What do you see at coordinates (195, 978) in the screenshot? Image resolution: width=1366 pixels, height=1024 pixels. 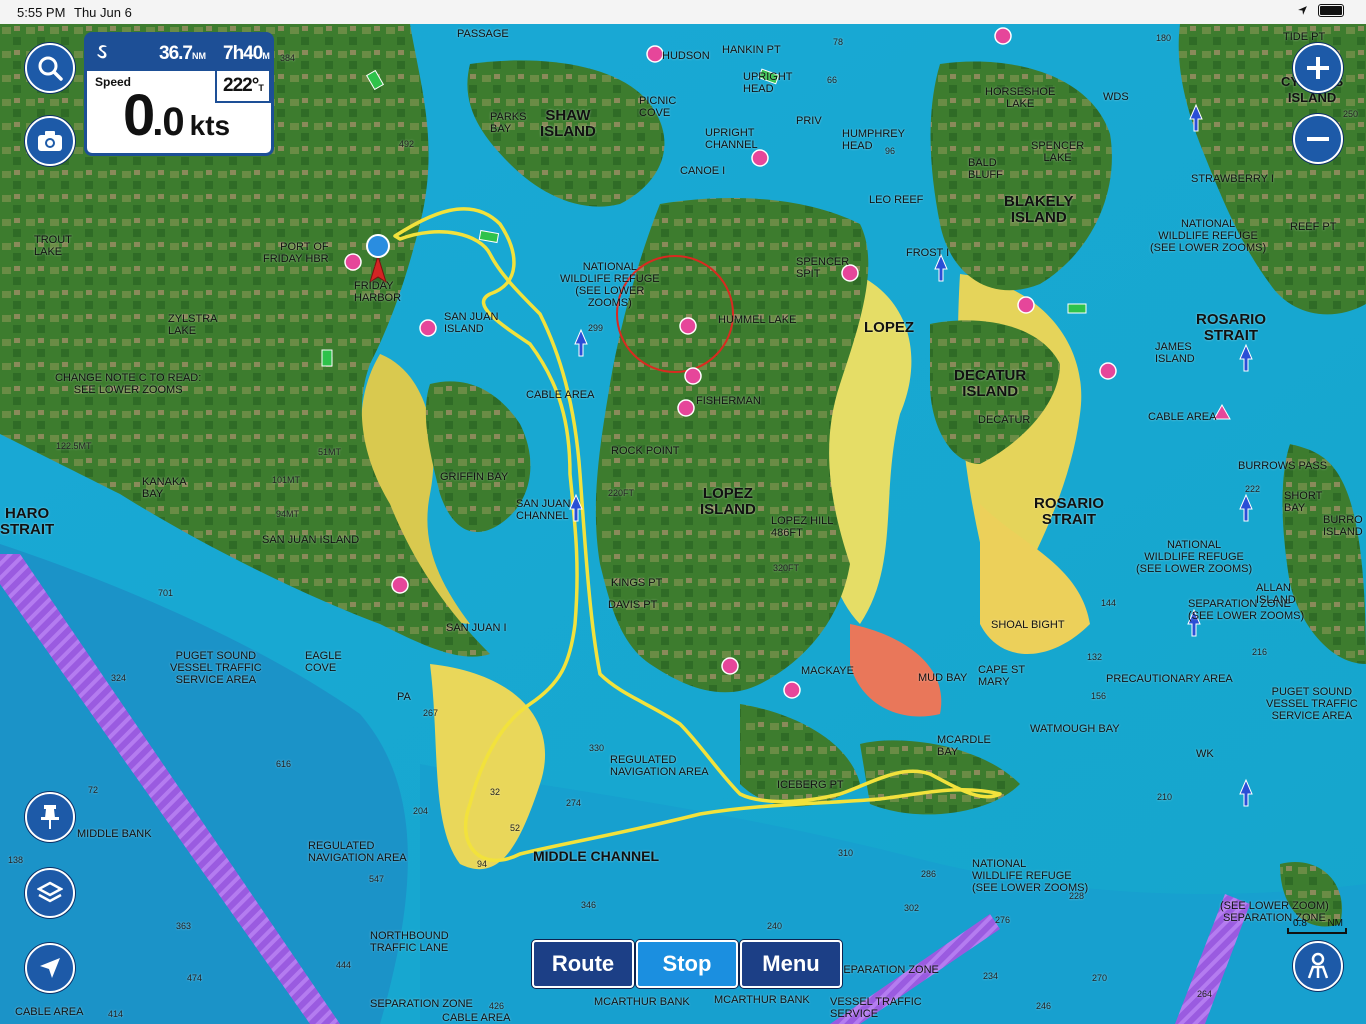 I see `depth-label: 474` at bounding box center [195, 978].